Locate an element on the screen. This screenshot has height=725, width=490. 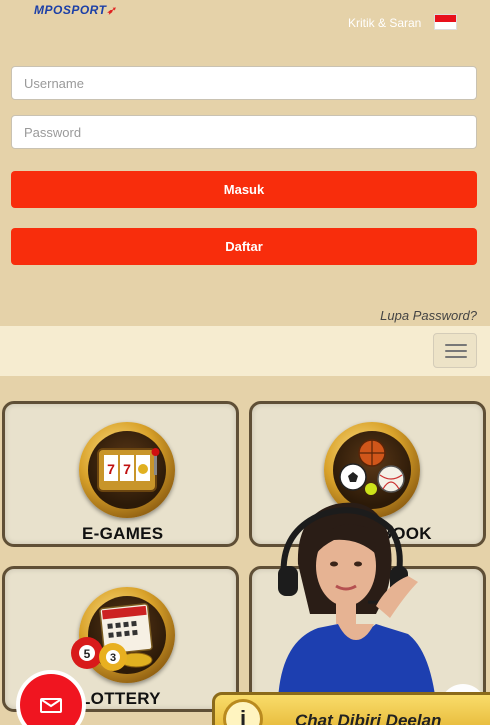
daftar-button: Daftar is located at coordinates (244, 246).